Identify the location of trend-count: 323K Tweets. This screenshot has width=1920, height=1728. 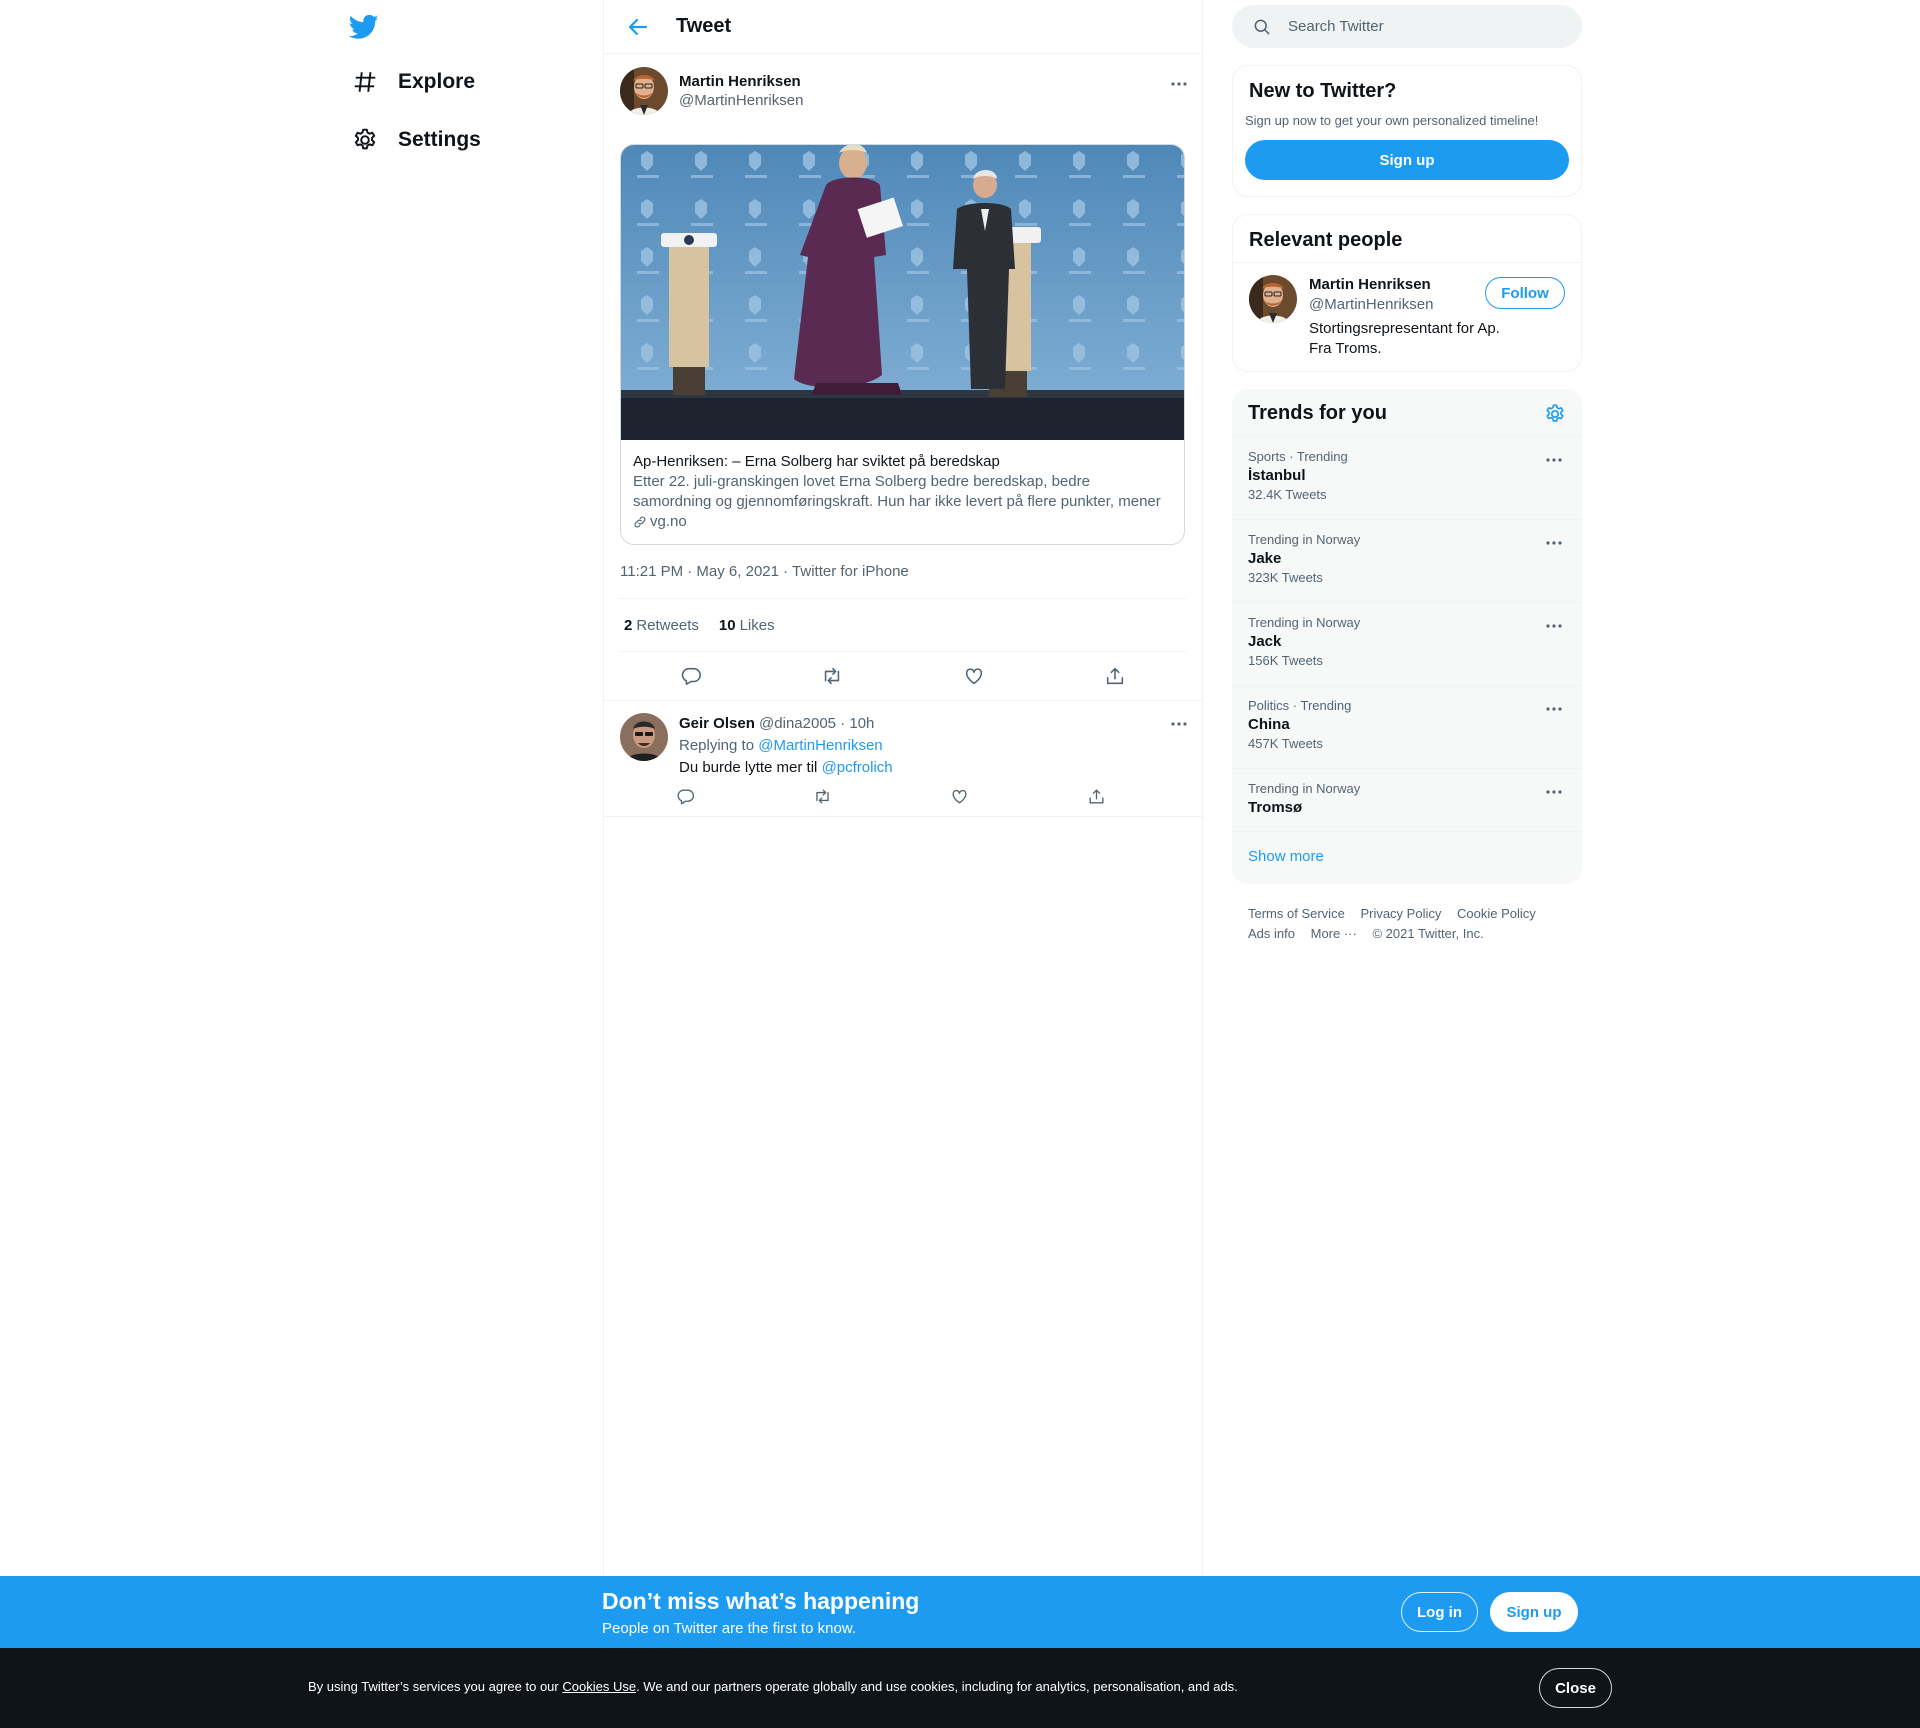
(1285, 577).